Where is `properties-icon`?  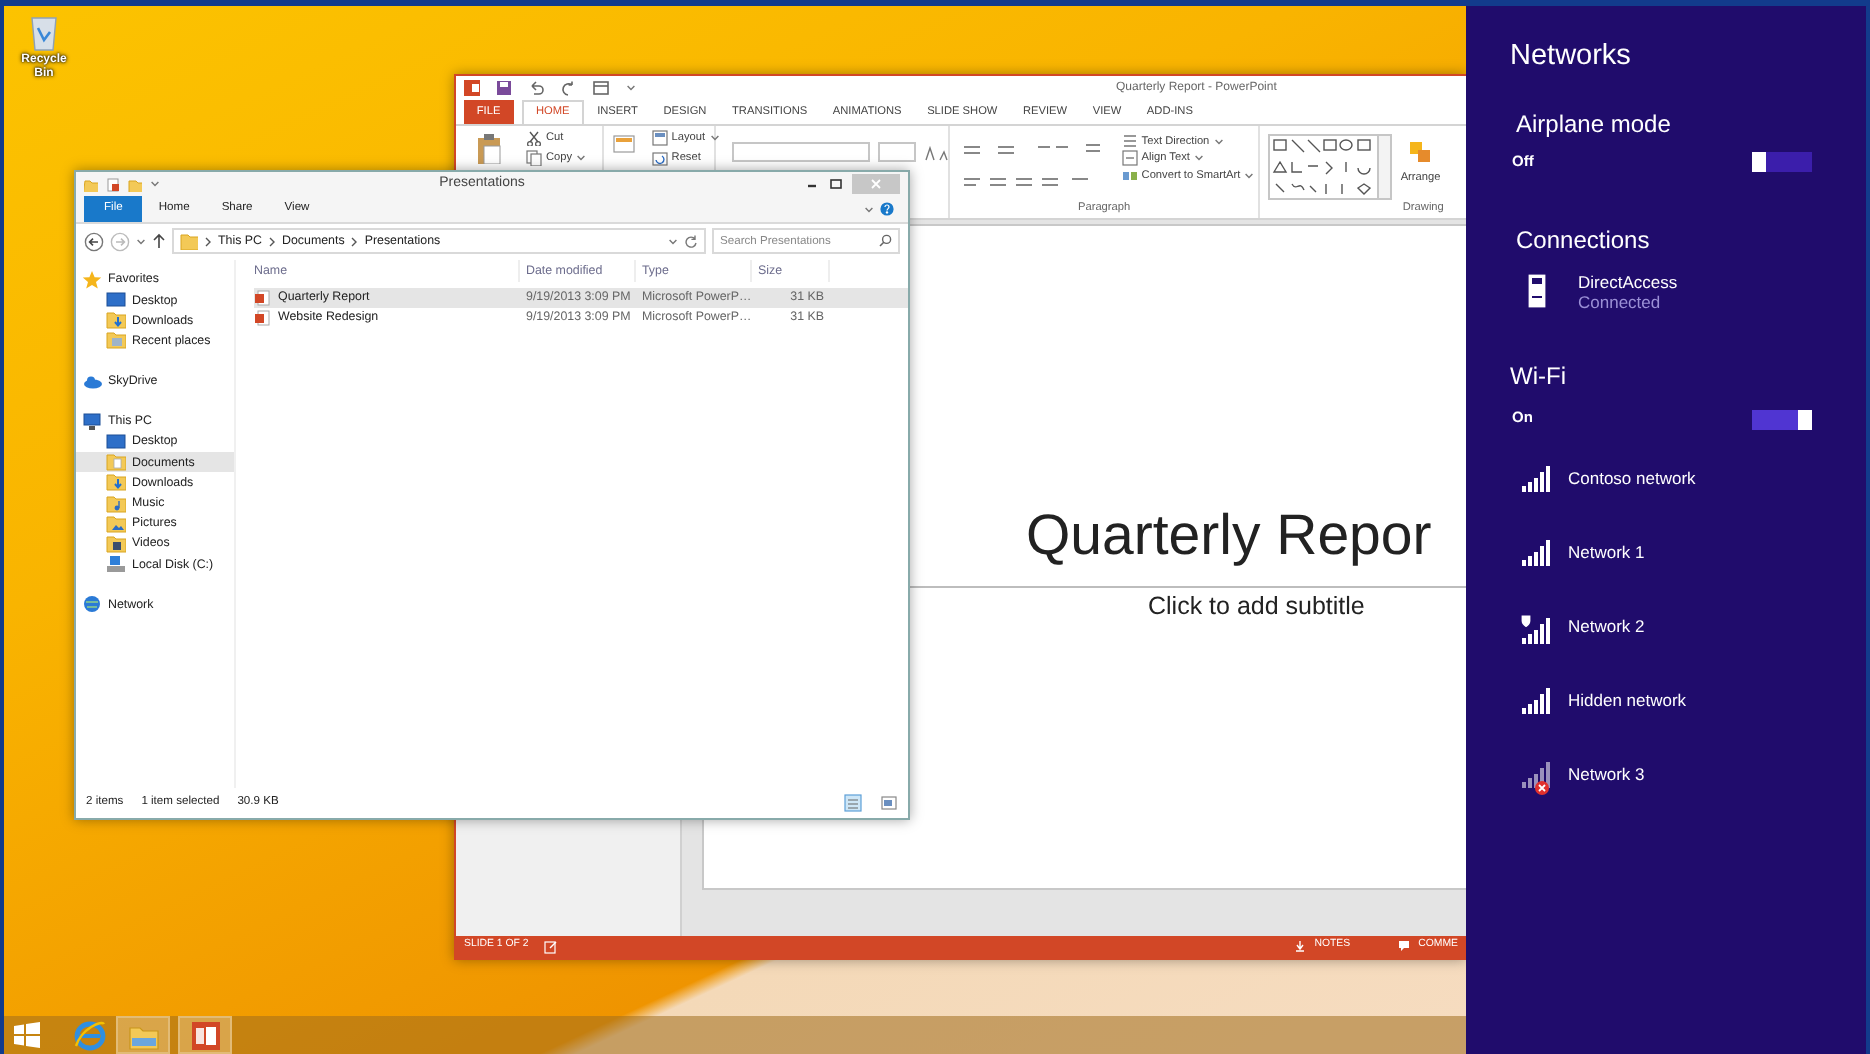 properties-icon is located at coordinates (113, 184).